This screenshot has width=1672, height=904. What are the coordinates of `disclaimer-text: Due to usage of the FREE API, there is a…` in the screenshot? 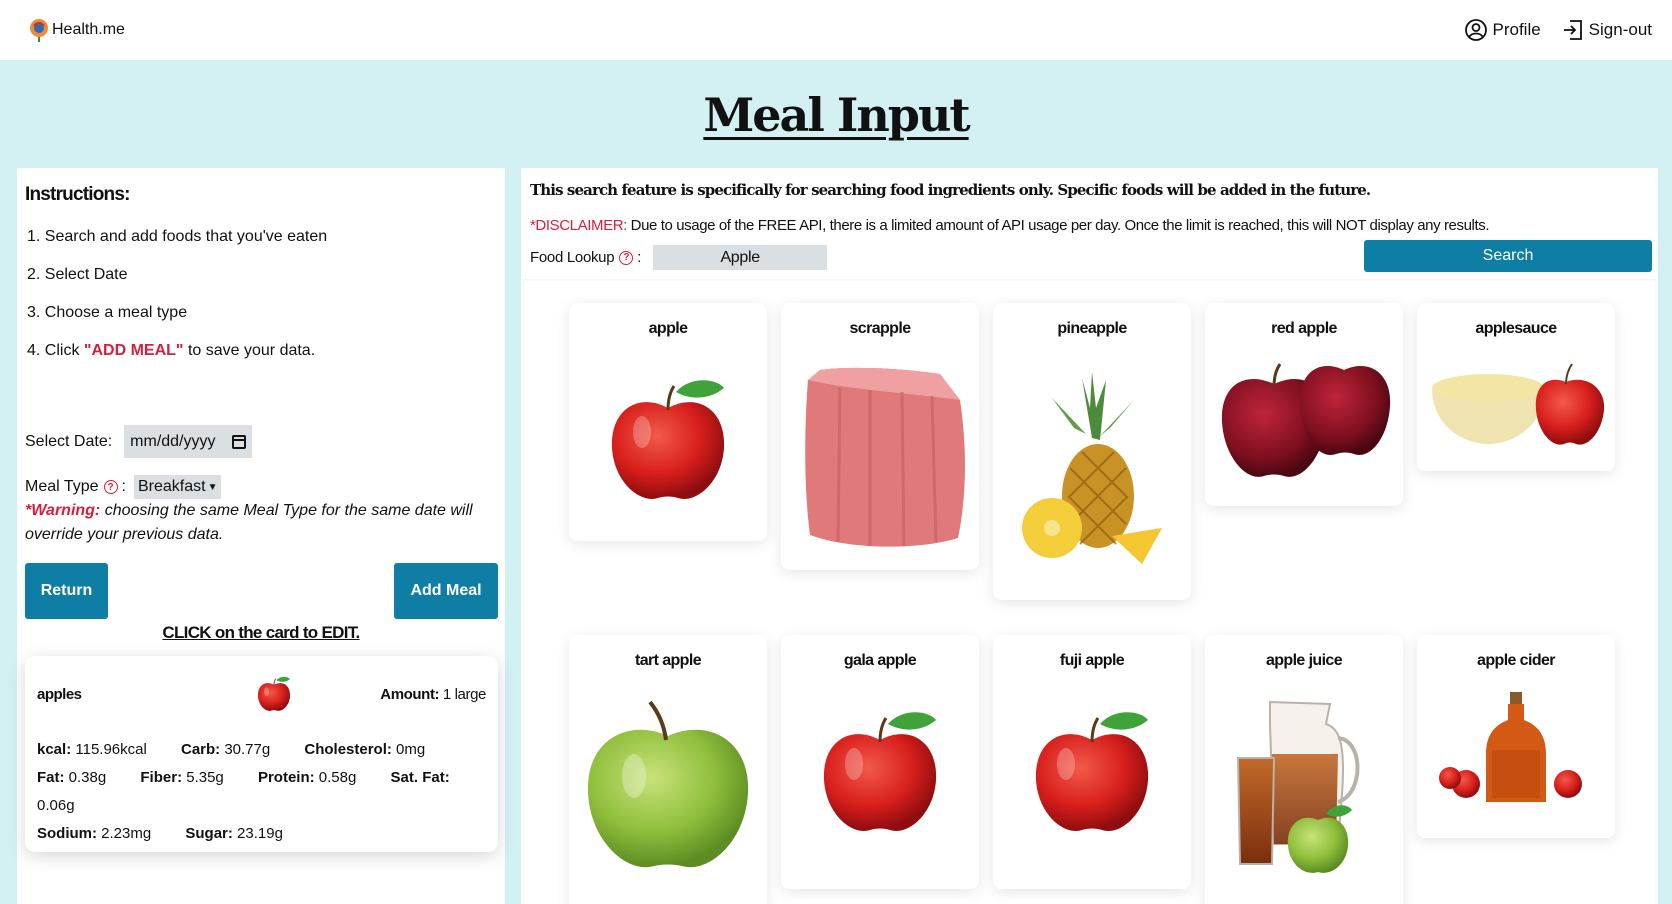 It's located at (1058, 225).